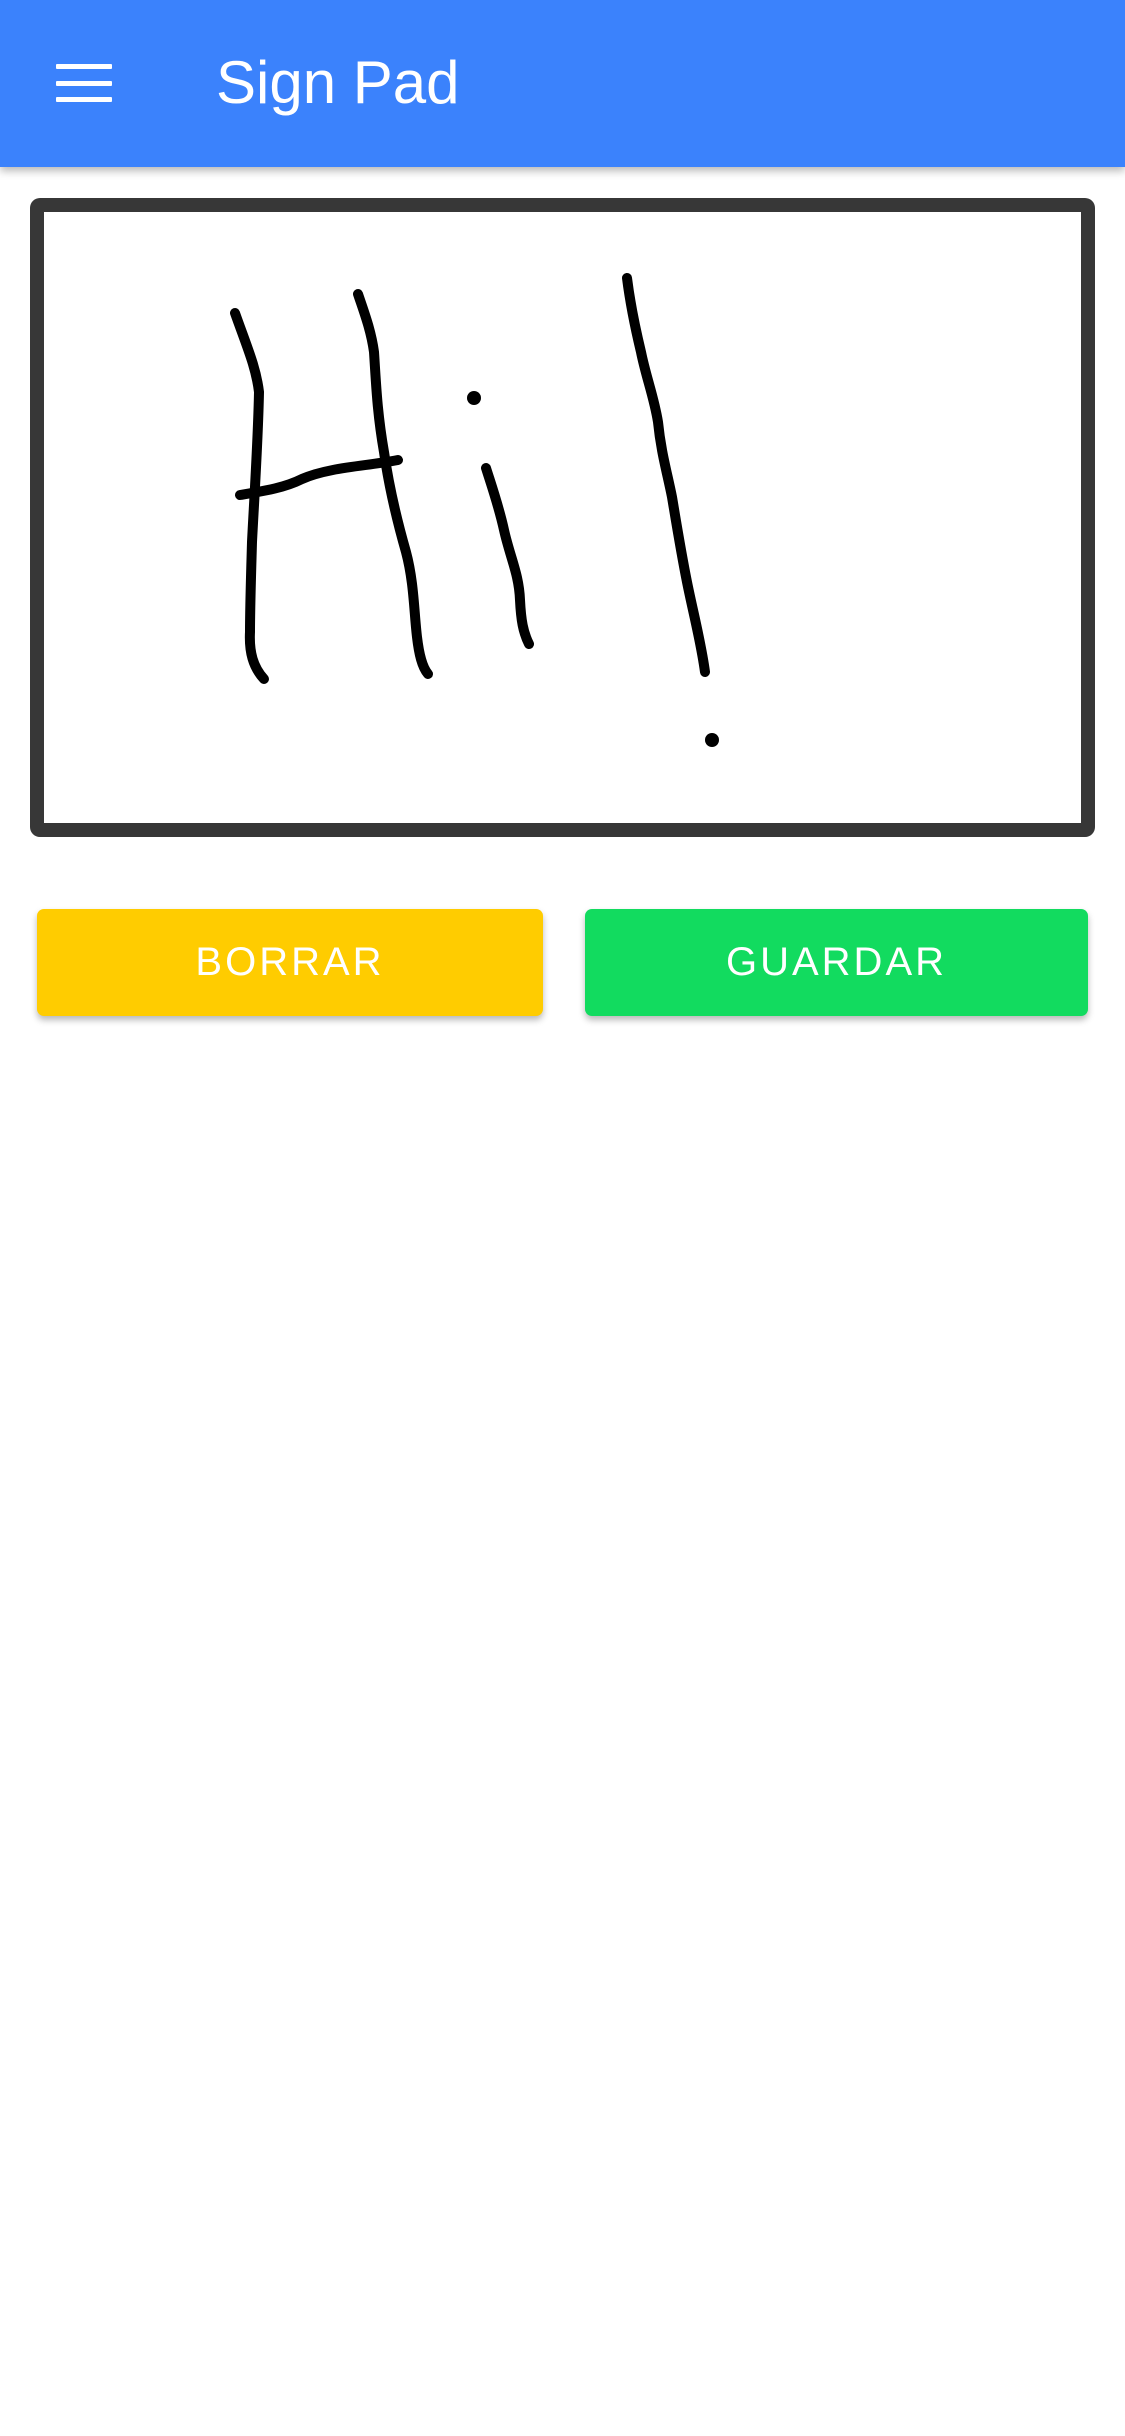 The image size is (1125, 2436). I want to click on clear-button: BORRAR, so click(290, 962).